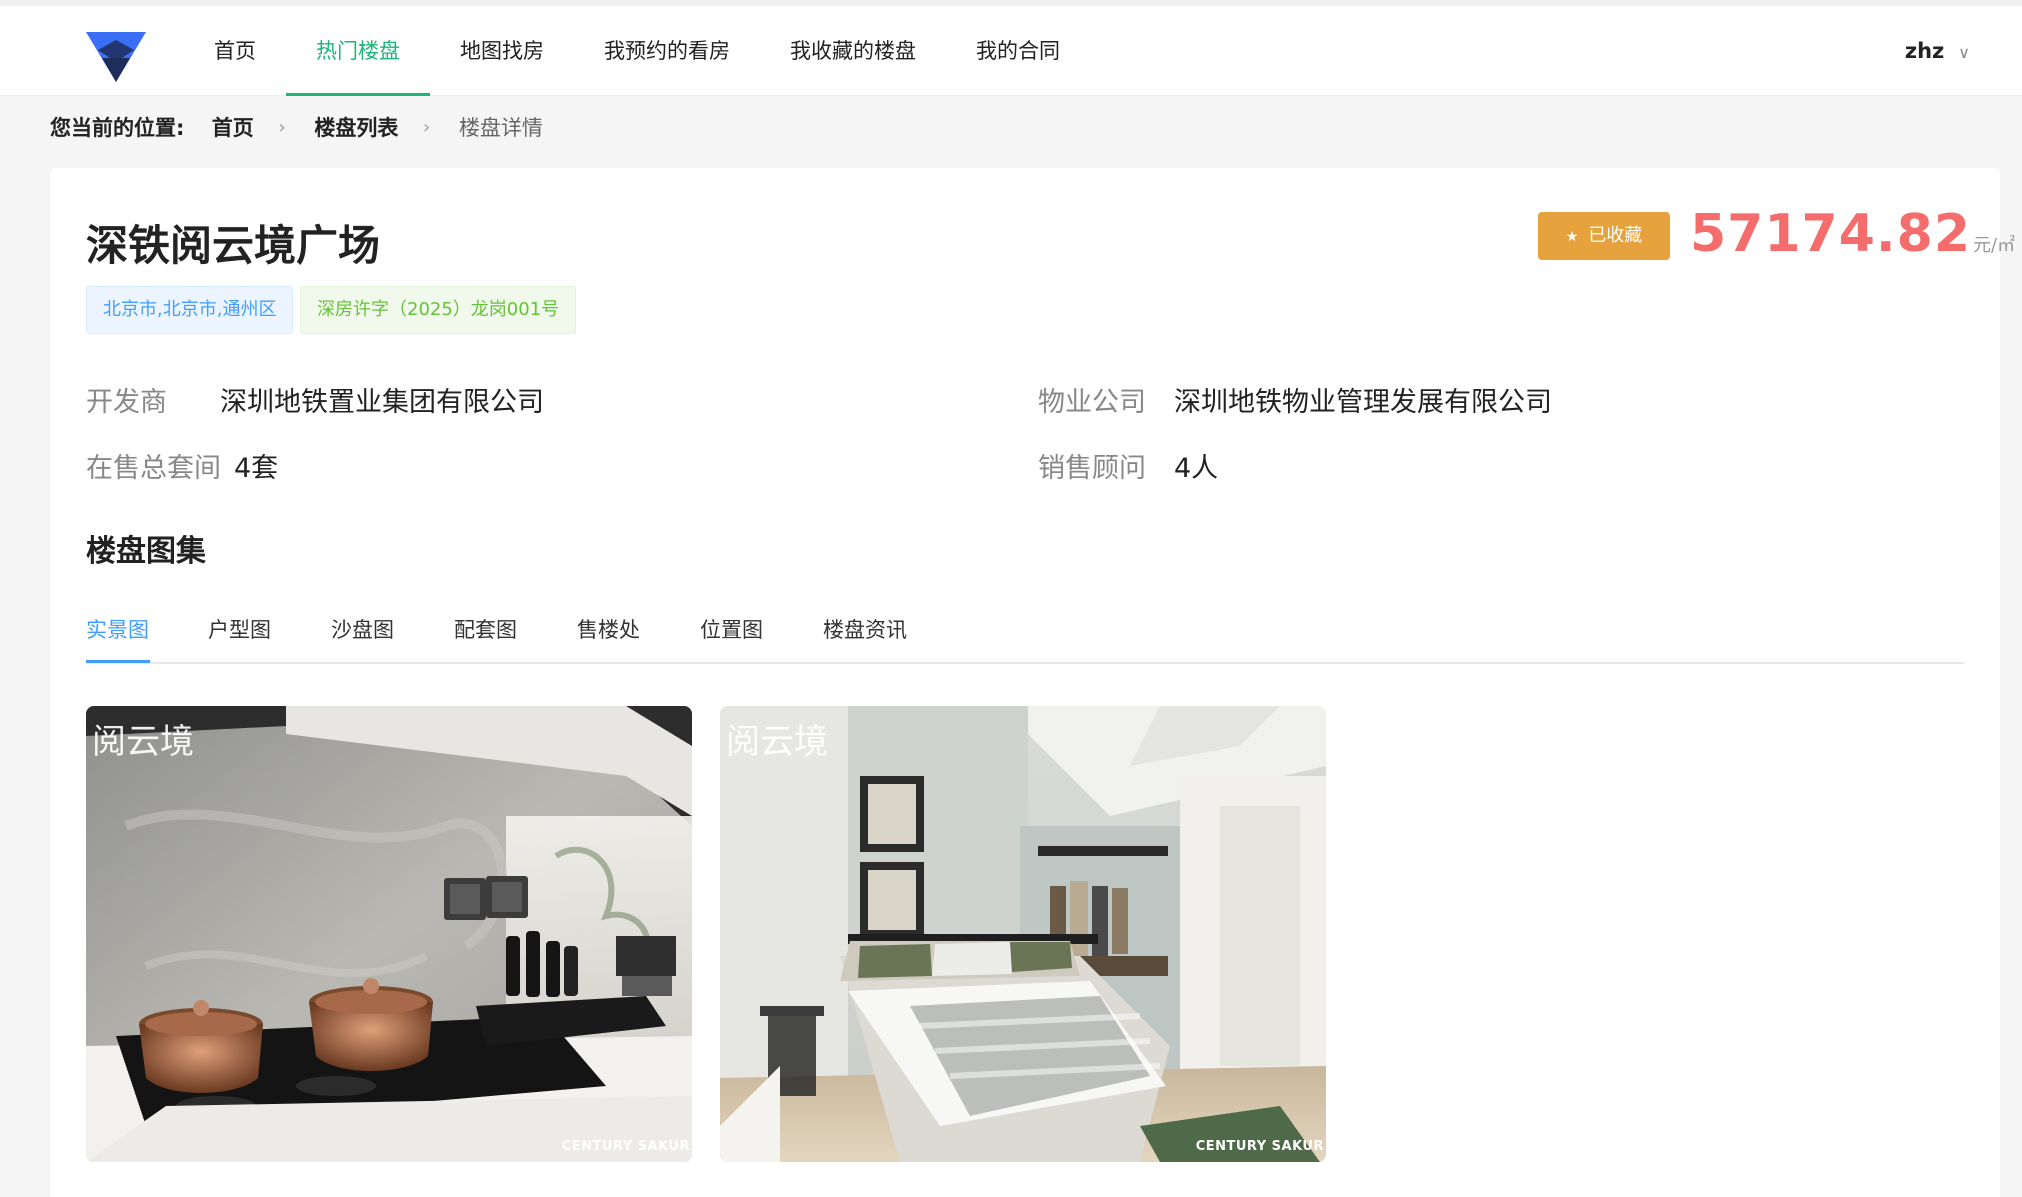 The image size is (2022, 1197). Describe the element at coordinates (1092, 468) in the screenshot. I see `advisors-label: 销售顾问` at that location.